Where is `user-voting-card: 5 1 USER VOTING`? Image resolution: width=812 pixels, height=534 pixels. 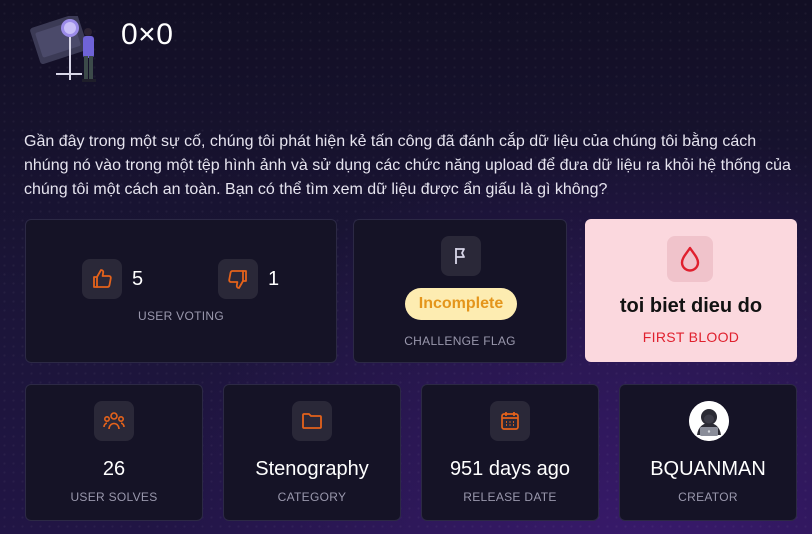
user-voting-card: 5 1 USER VOTING is located at coordinates (181, 291).